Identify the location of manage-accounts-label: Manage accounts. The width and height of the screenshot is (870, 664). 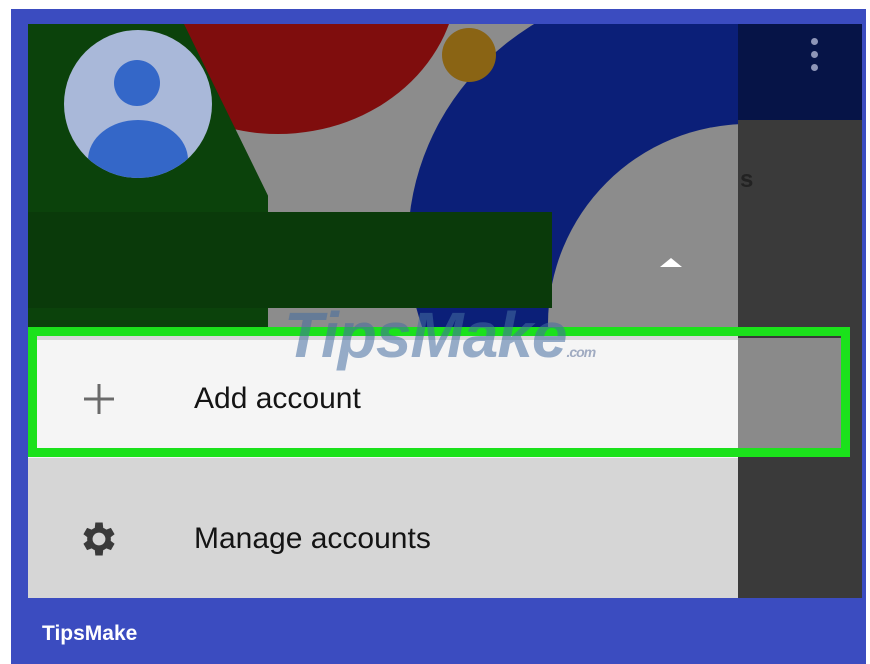
(312, 538).